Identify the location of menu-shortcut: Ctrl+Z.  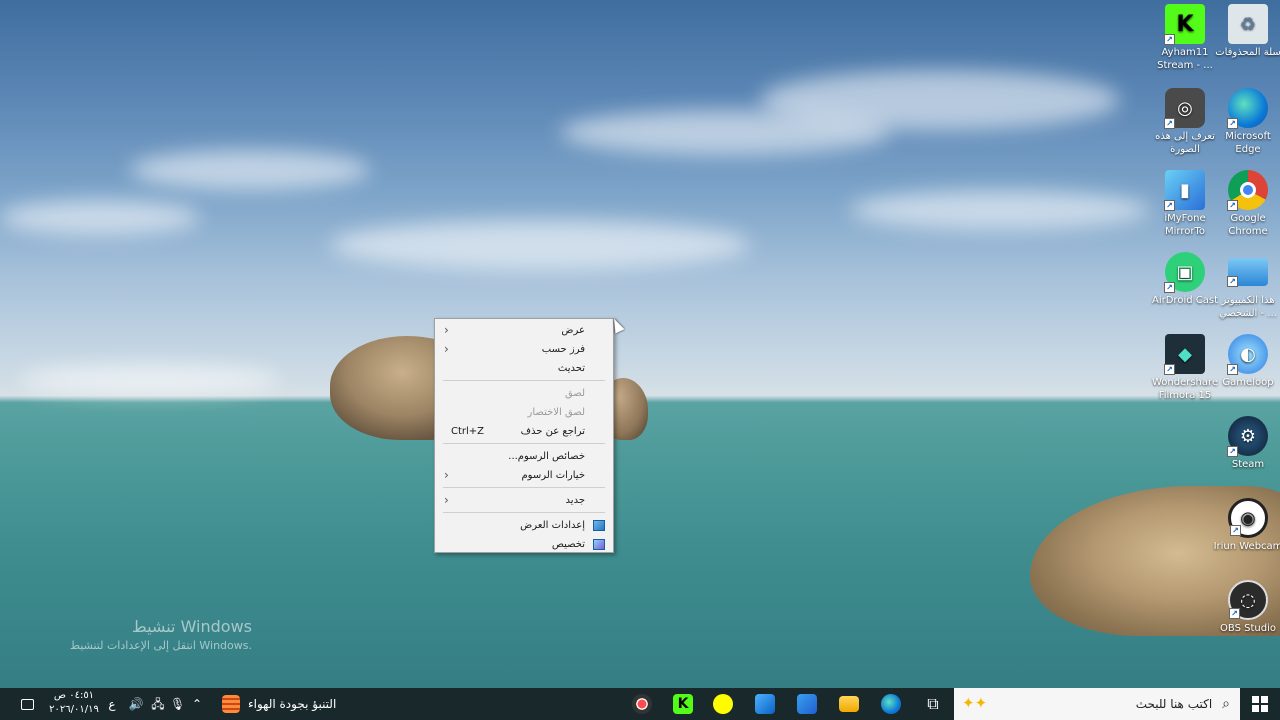
(468, 431).